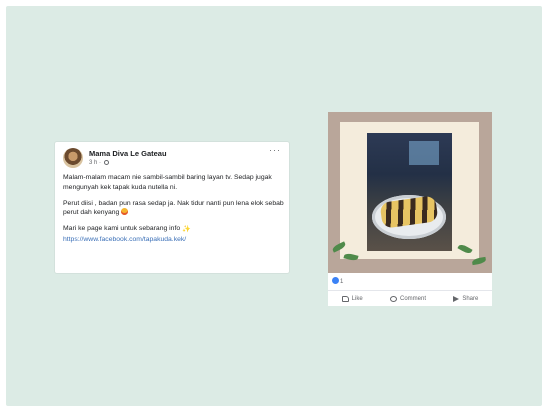  I want to click on reaction-summary: 1, so click(337, 281).